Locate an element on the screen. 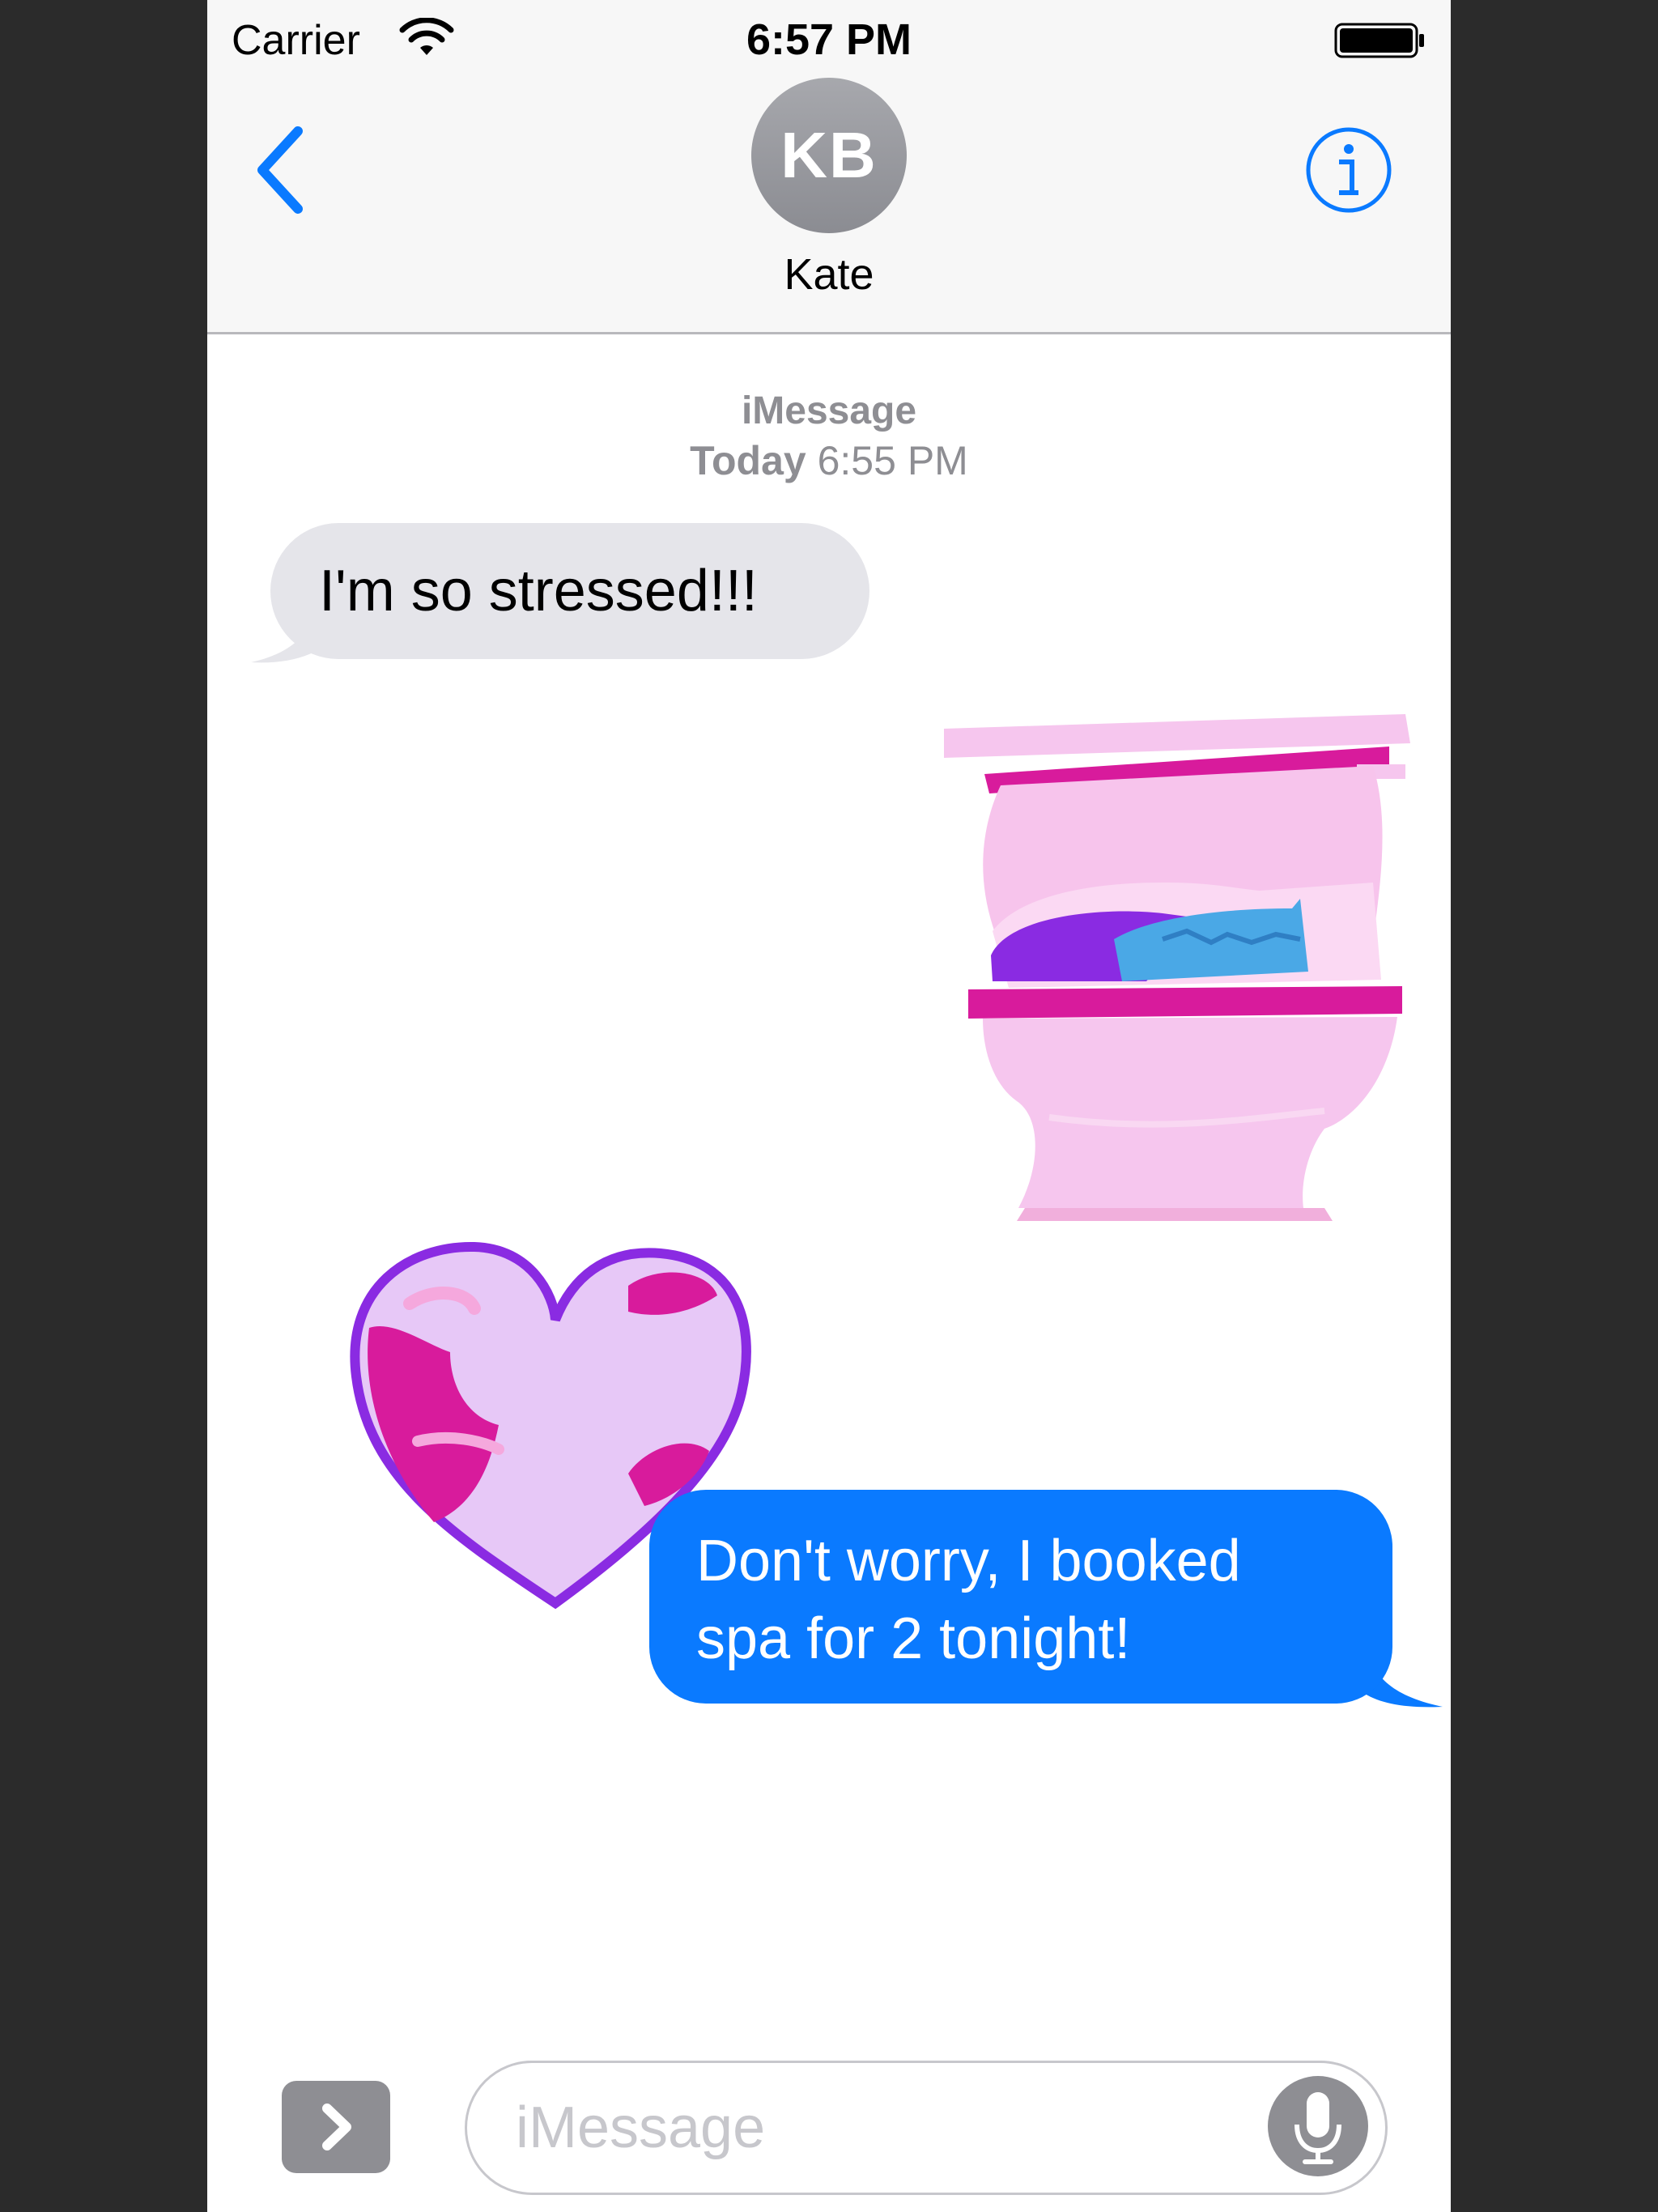  message-input is located at coordinates (926, 2128).